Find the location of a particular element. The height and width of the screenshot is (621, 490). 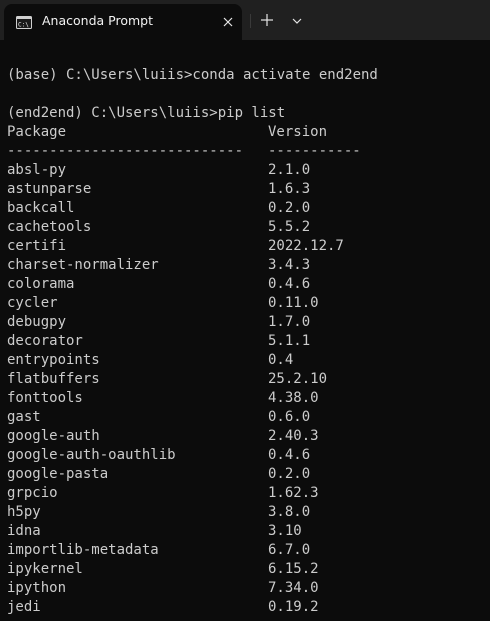

tab-anaconda-prompt: C:\ Anaconda Prompt is located at coordinates (123, 22).